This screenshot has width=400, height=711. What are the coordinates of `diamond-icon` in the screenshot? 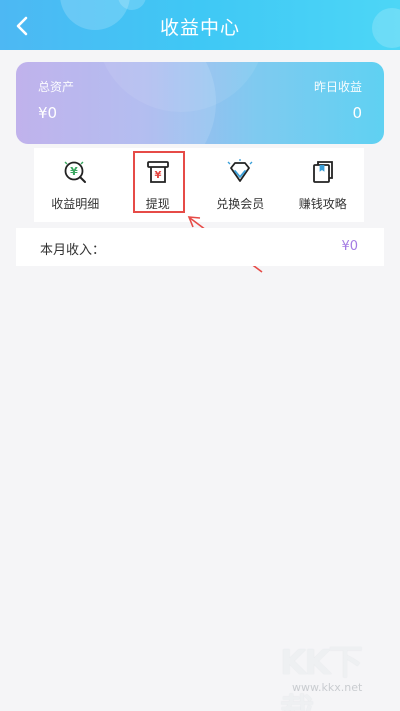 It's located at (240, 172).